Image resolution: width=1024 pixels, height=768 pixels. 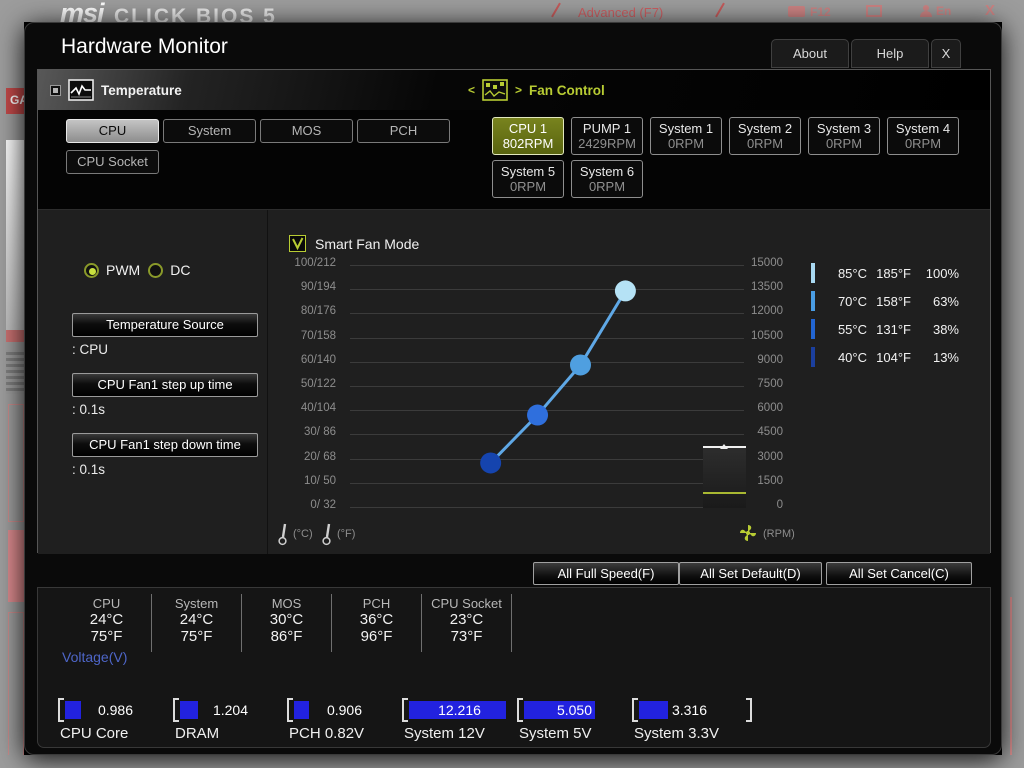 What do you see at coordinates (607, 171) in the screenshot?
I see `fan-name: System 6` at bounding box center [607, 171].